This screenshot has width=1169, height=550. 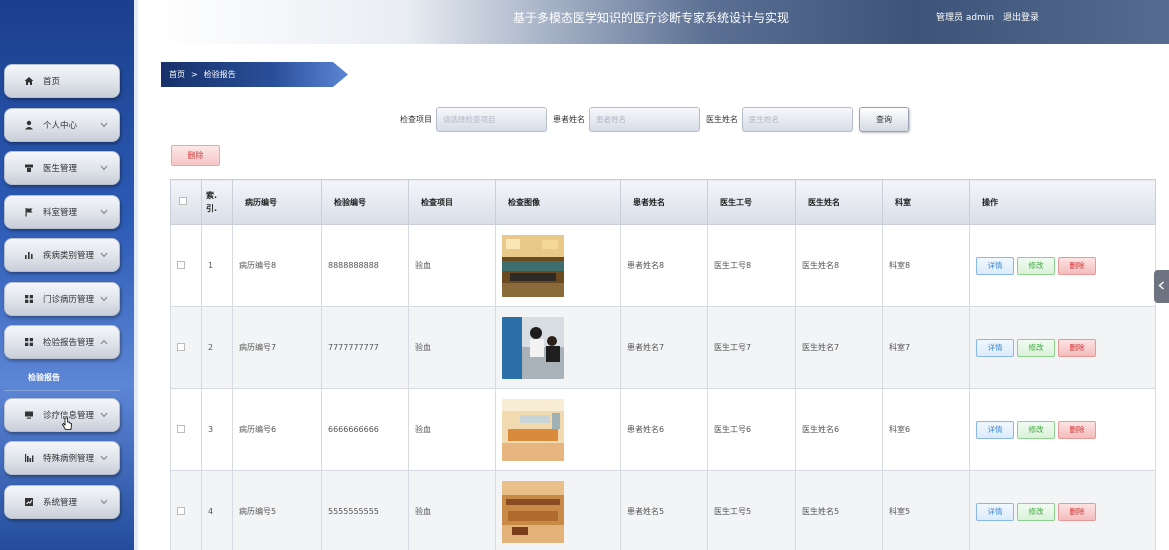 What do you see at coordinates (29, 415) in the screenshot?
I see `monitor-icon` at bounding box center [29, 415].